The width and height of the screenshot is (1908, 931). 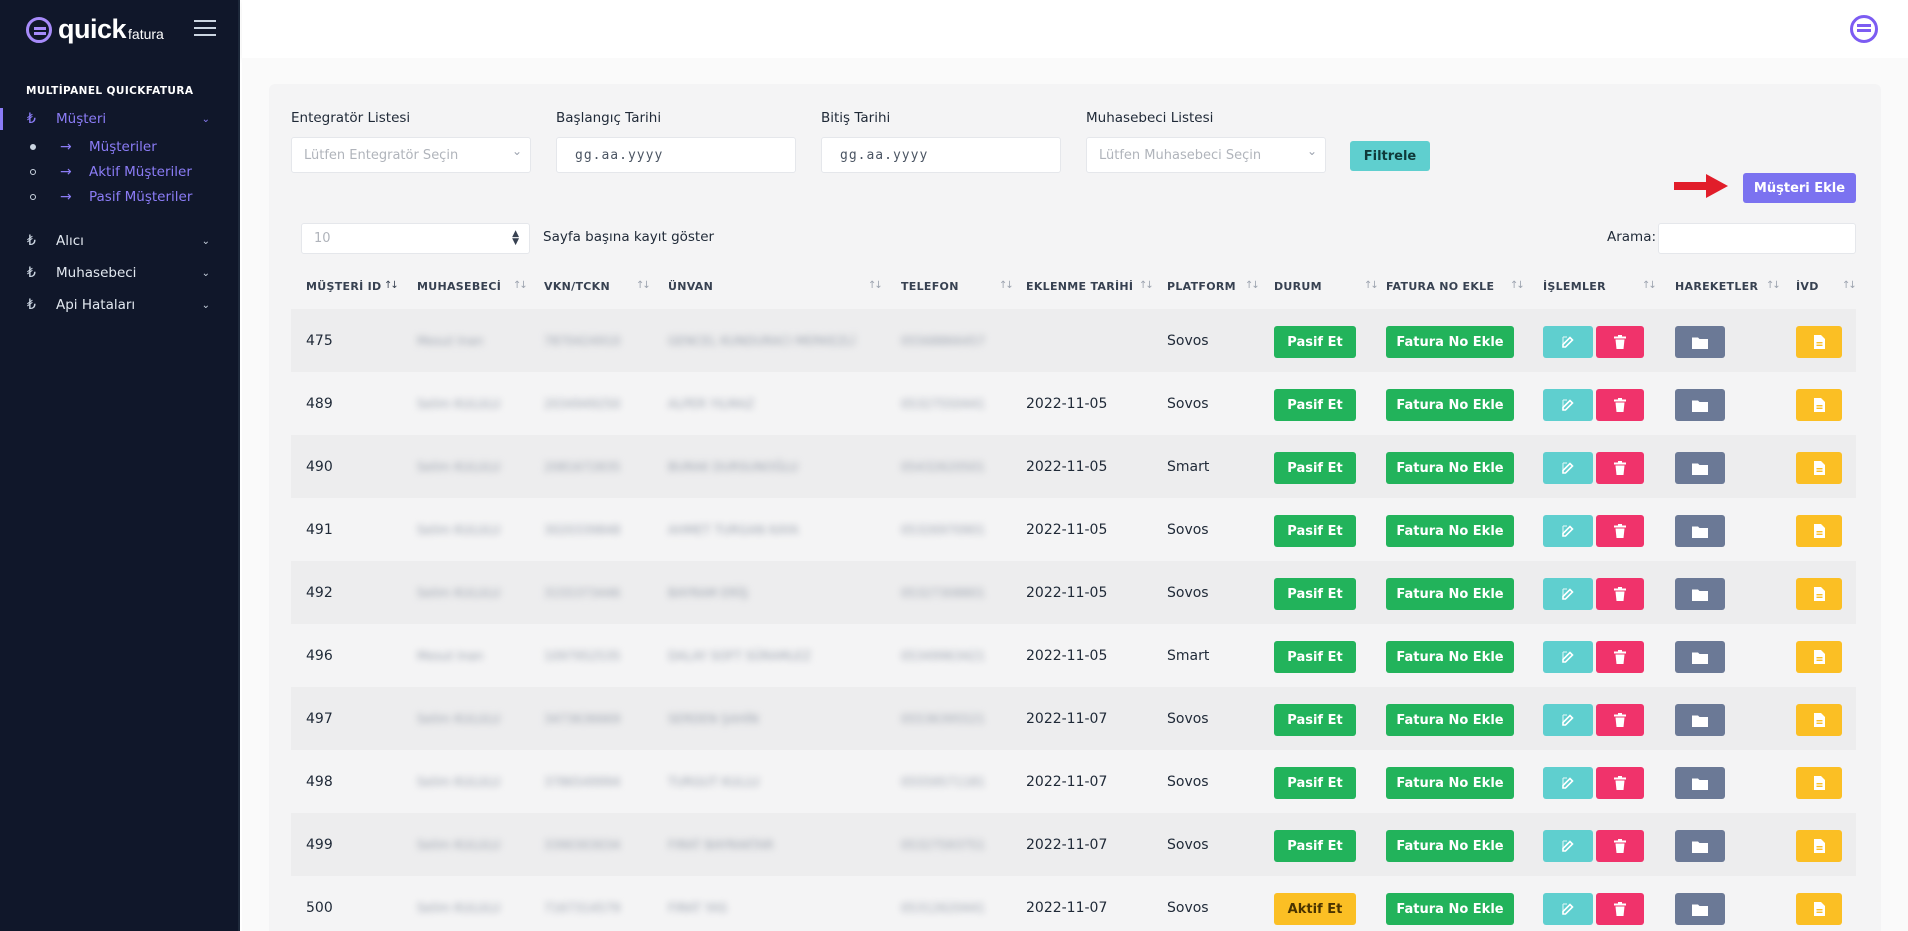 What do you see at coordinates (597, 286) in the screenshot?
I see `th-vkn: VKN/TCKN ↑↓` at bounding box center [597, 286].